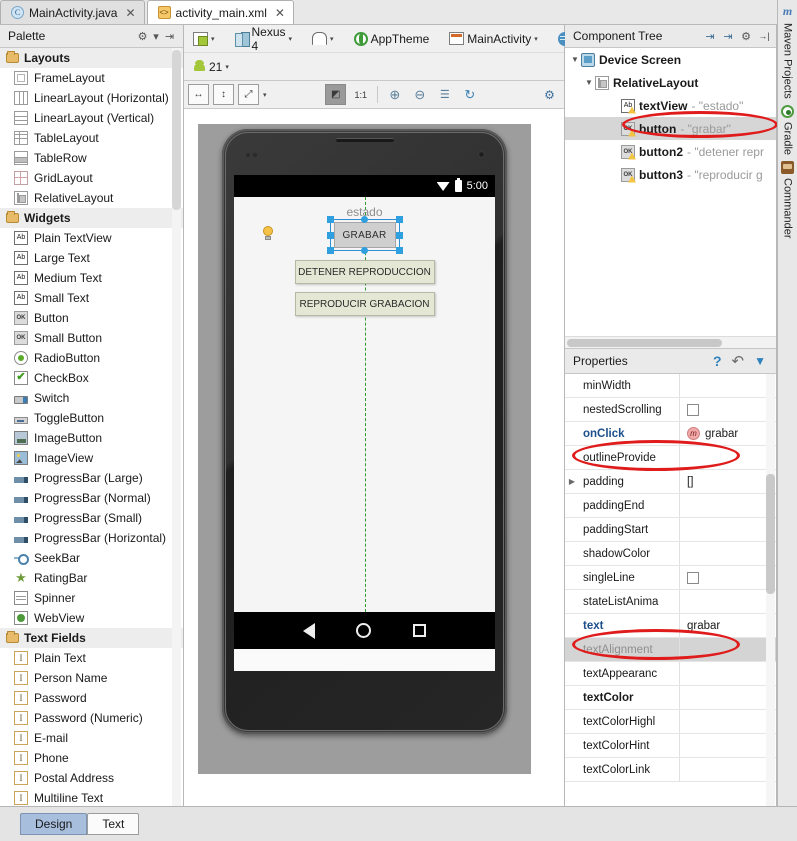 The width and height of the screenshot is (797, 841). Describe the element at coordinates (399, 250) in the screenshot. I see `resize-handle-bottom-right` at that location.